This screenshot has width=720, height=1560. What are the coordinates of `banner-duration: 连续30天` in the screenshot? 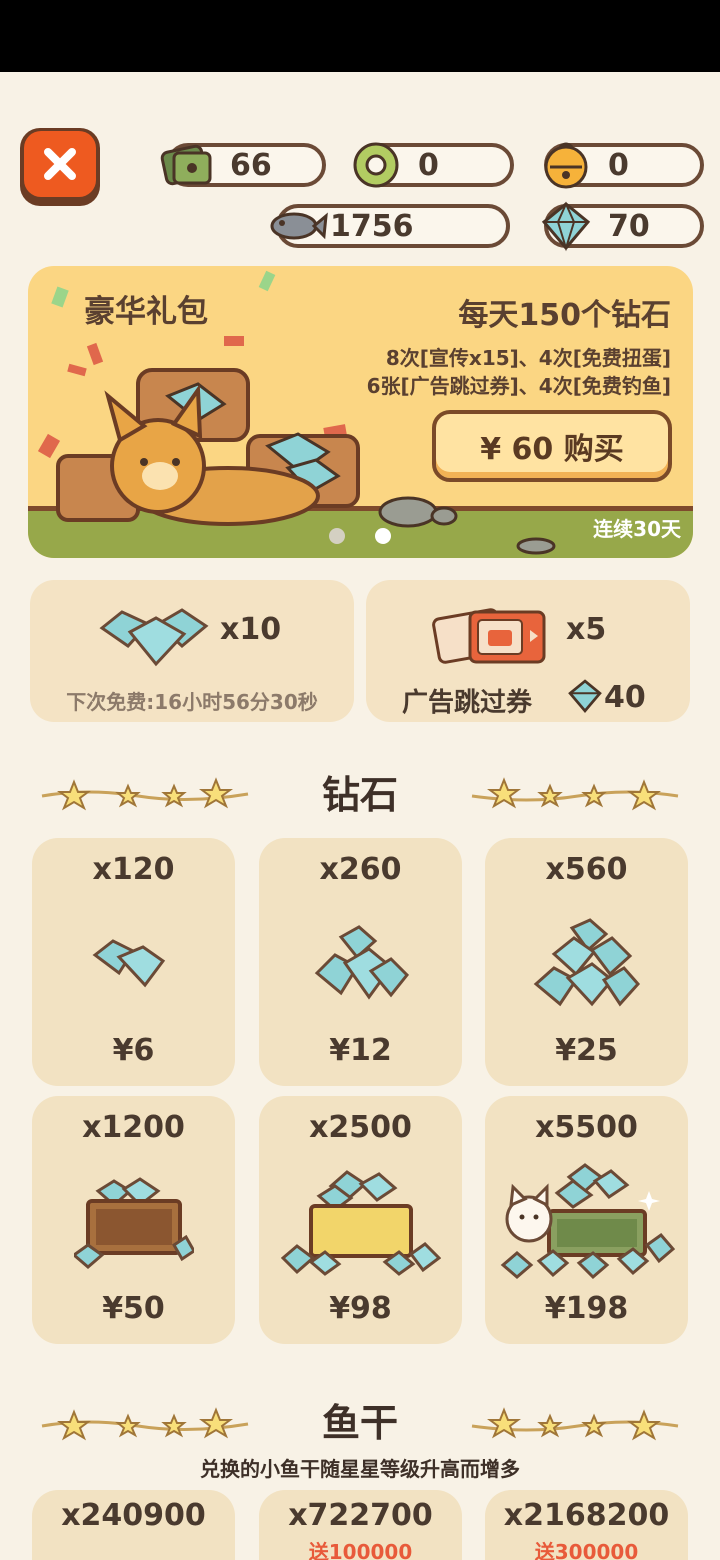 It's located at (637, 529).